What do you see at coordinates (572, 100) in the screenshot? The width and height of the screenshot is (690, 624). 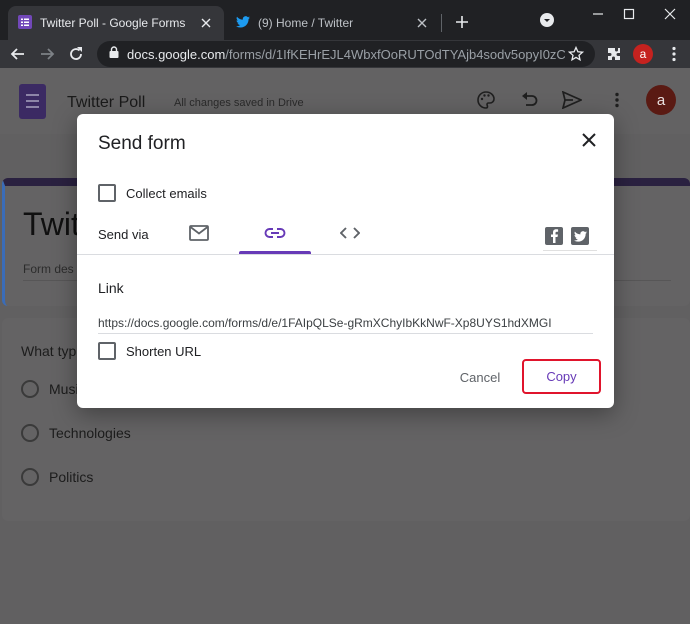 I see `send-icon` at bounding box center [572, 100].